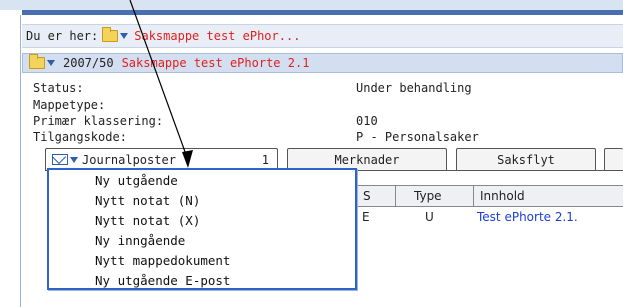  I want to click on menu-item-nytt-notat-n: Nytt notat (N), so click(202, 200).